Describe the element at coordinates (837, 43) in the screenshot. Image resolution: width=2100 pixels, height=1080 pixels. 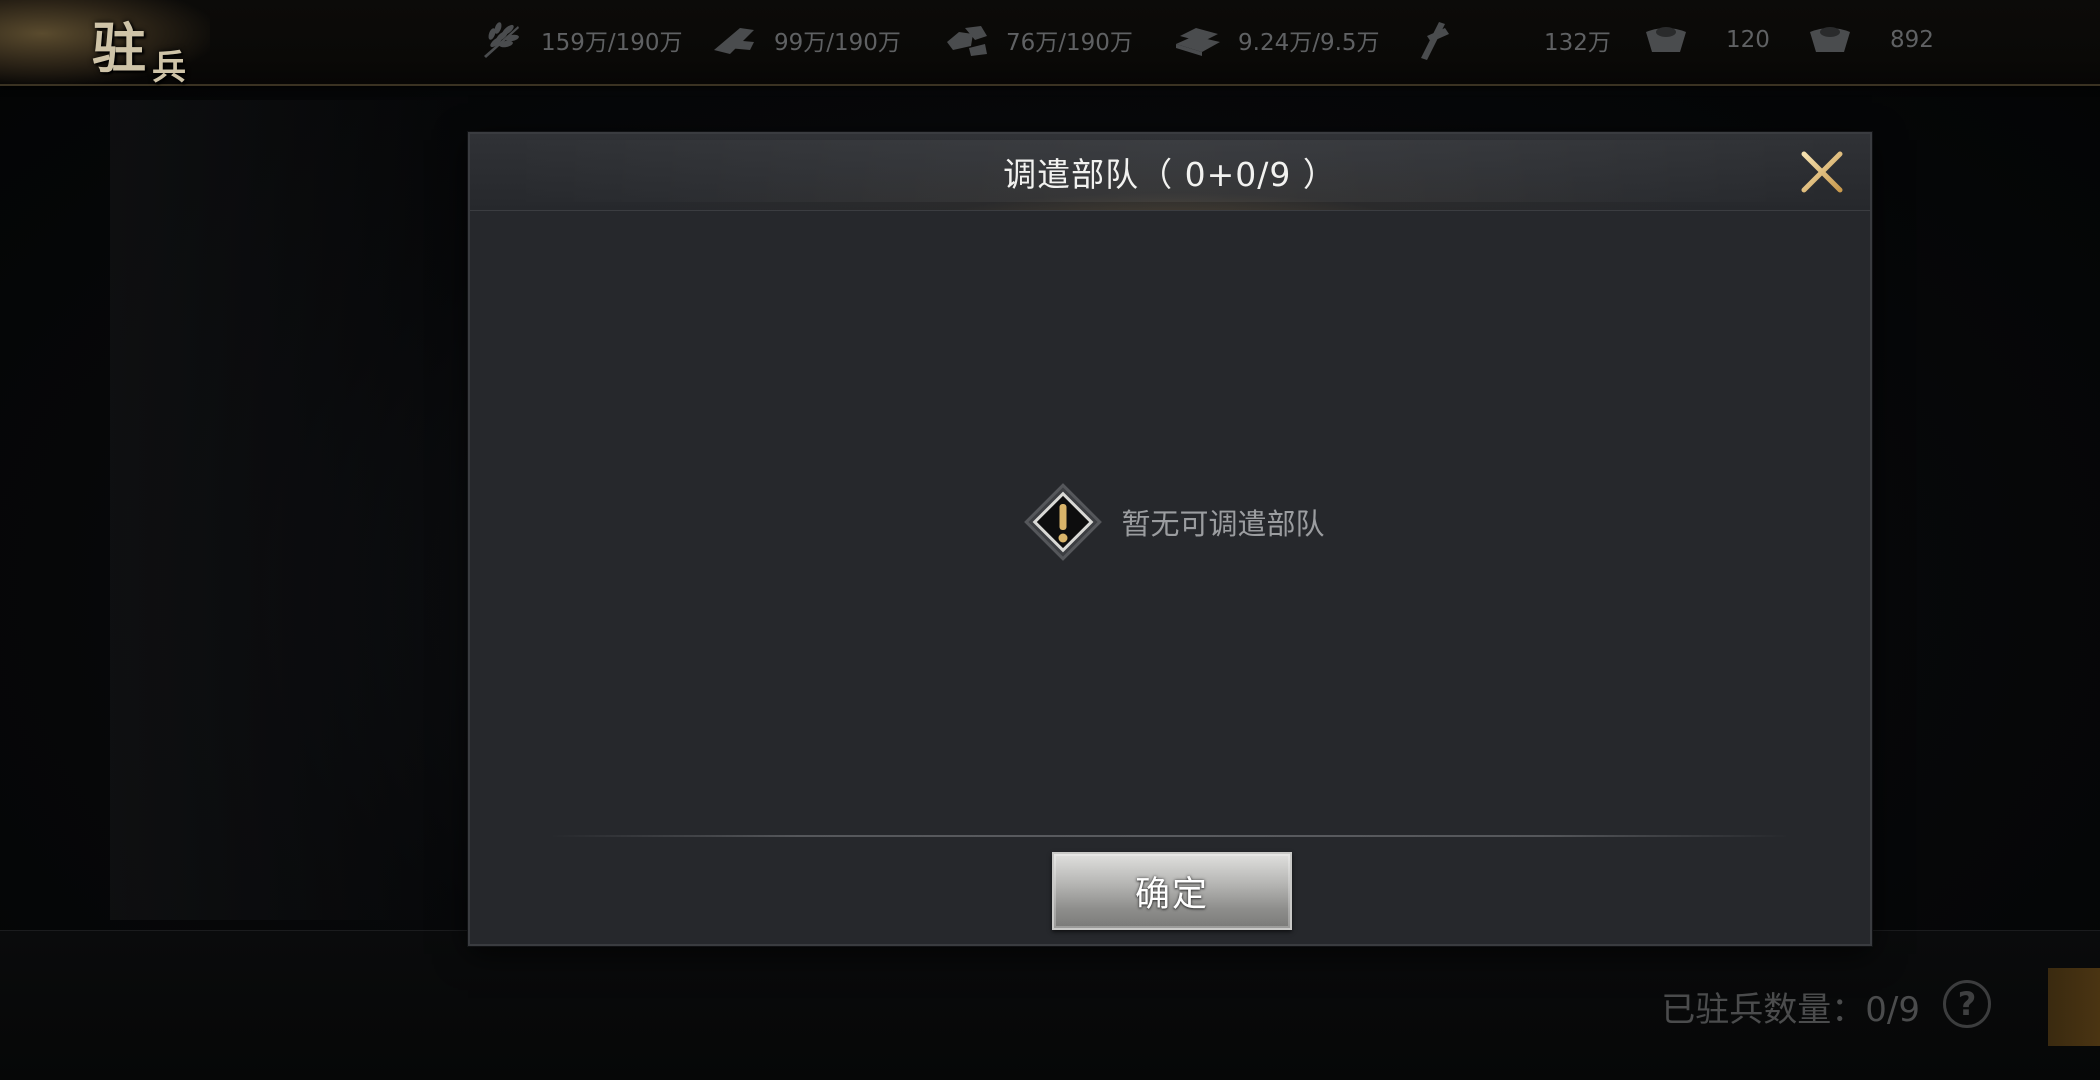
I see `wood-value: 99万/190万` at that location.